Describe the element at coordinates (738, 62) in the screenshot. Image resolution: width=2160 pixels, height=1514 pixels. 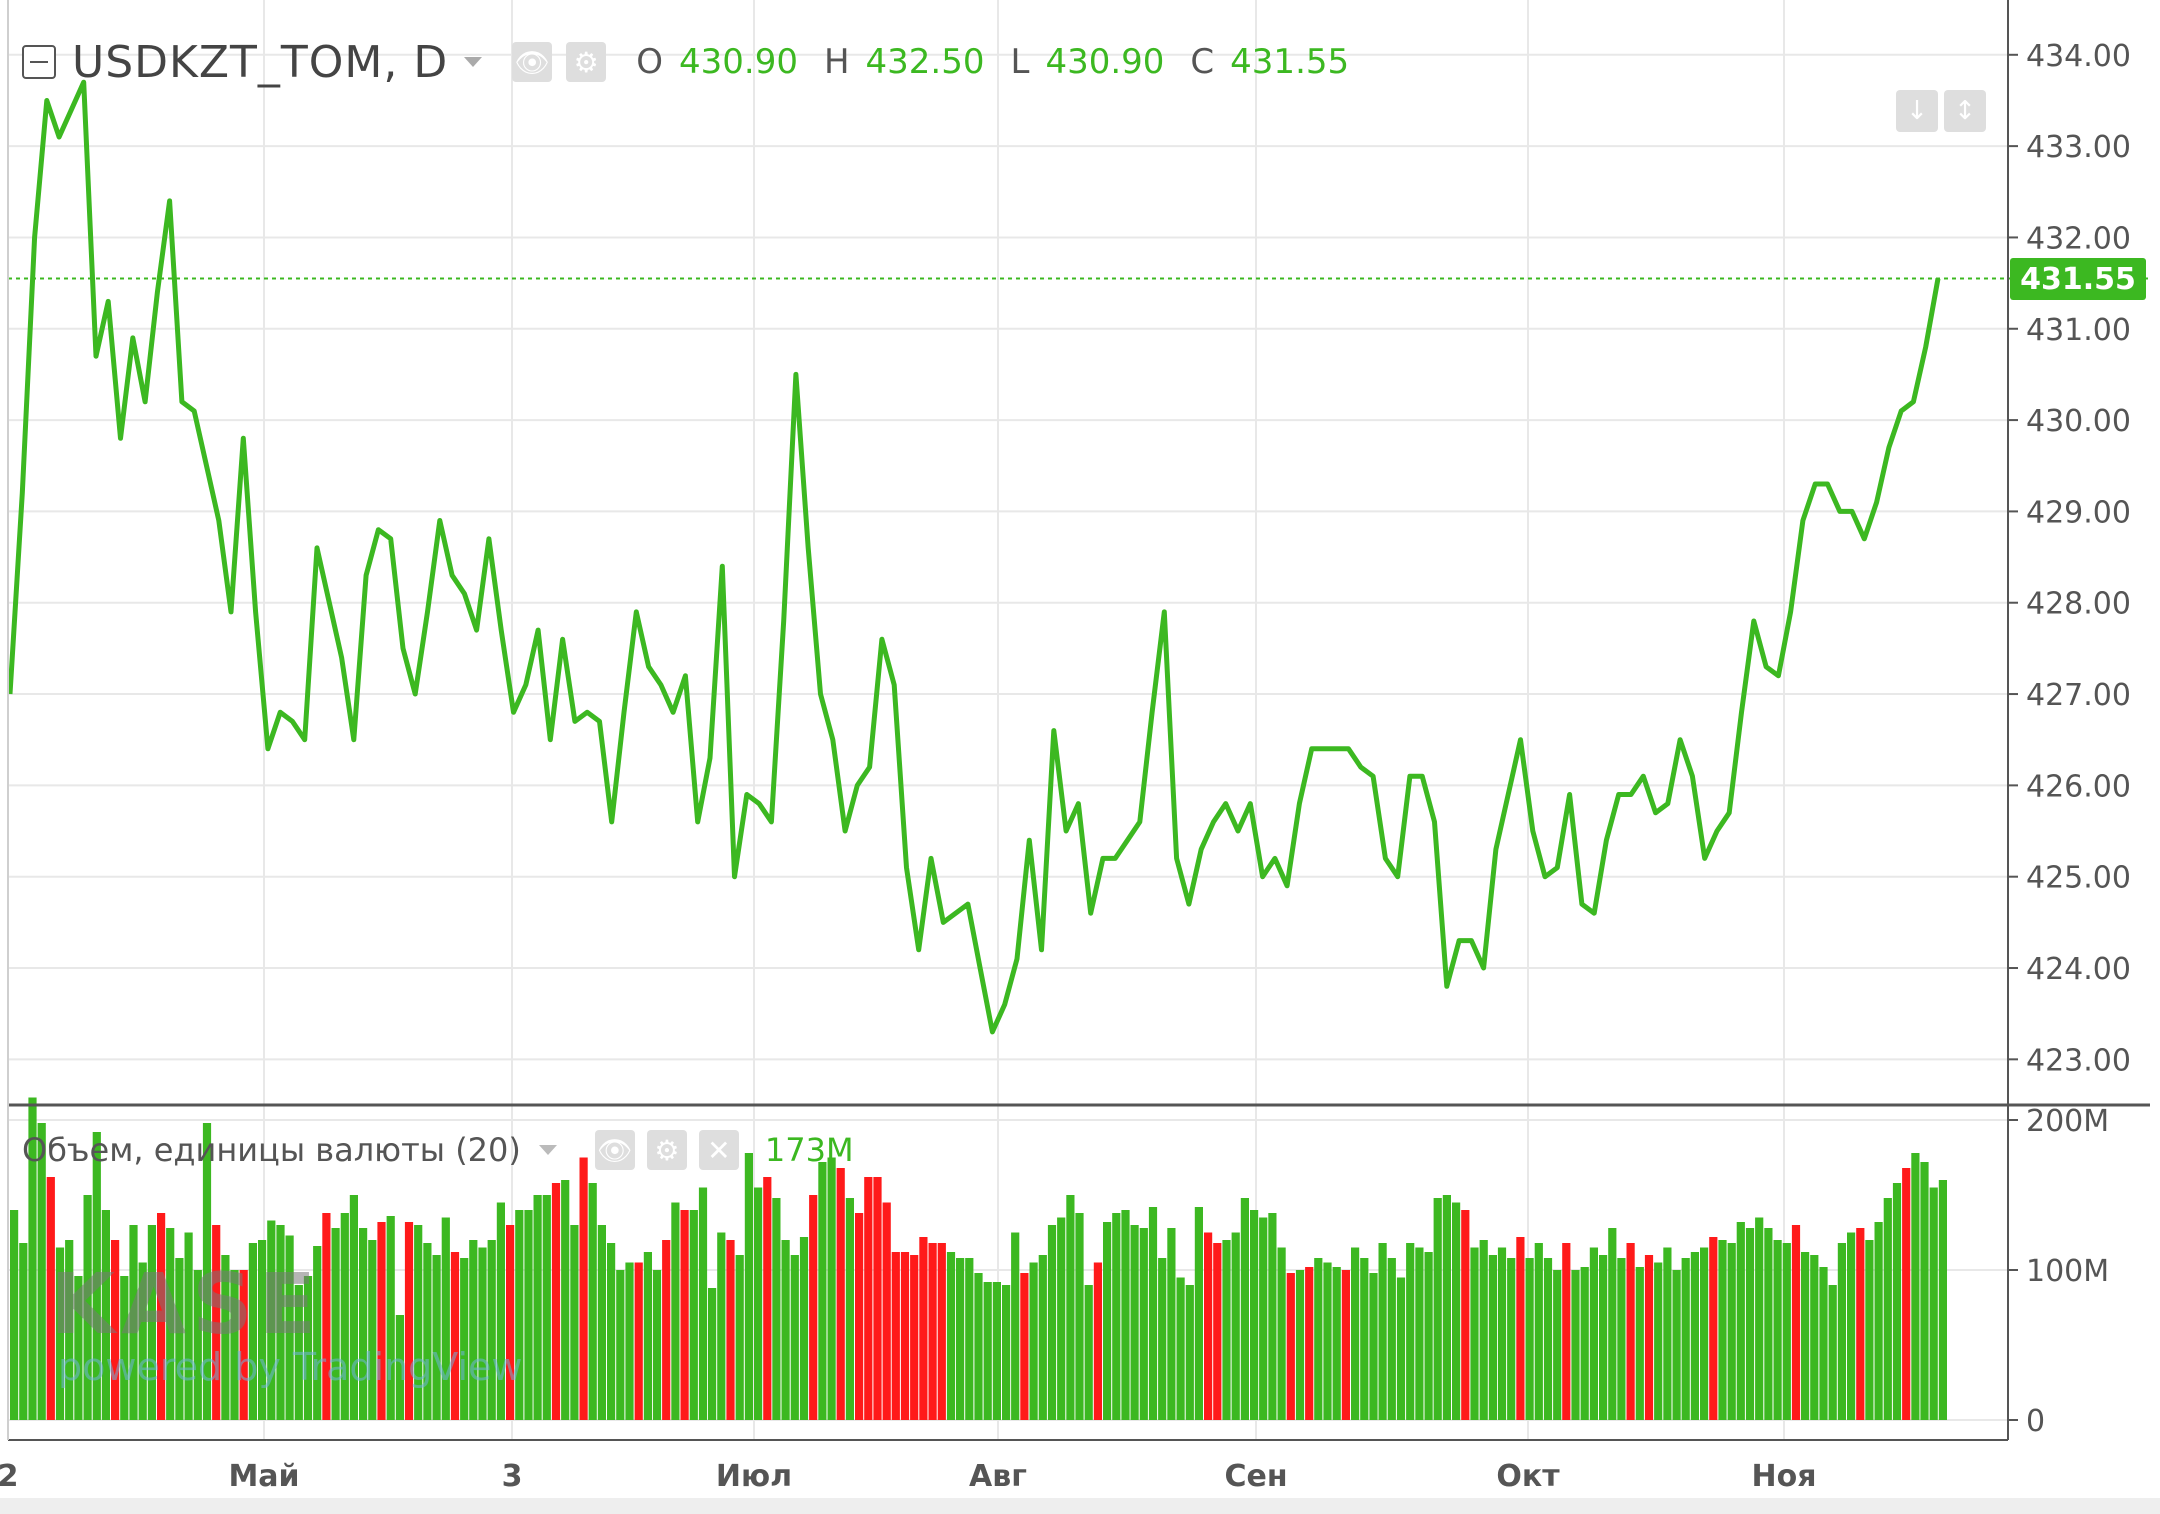
I see `open-value: 430.90` at that location.